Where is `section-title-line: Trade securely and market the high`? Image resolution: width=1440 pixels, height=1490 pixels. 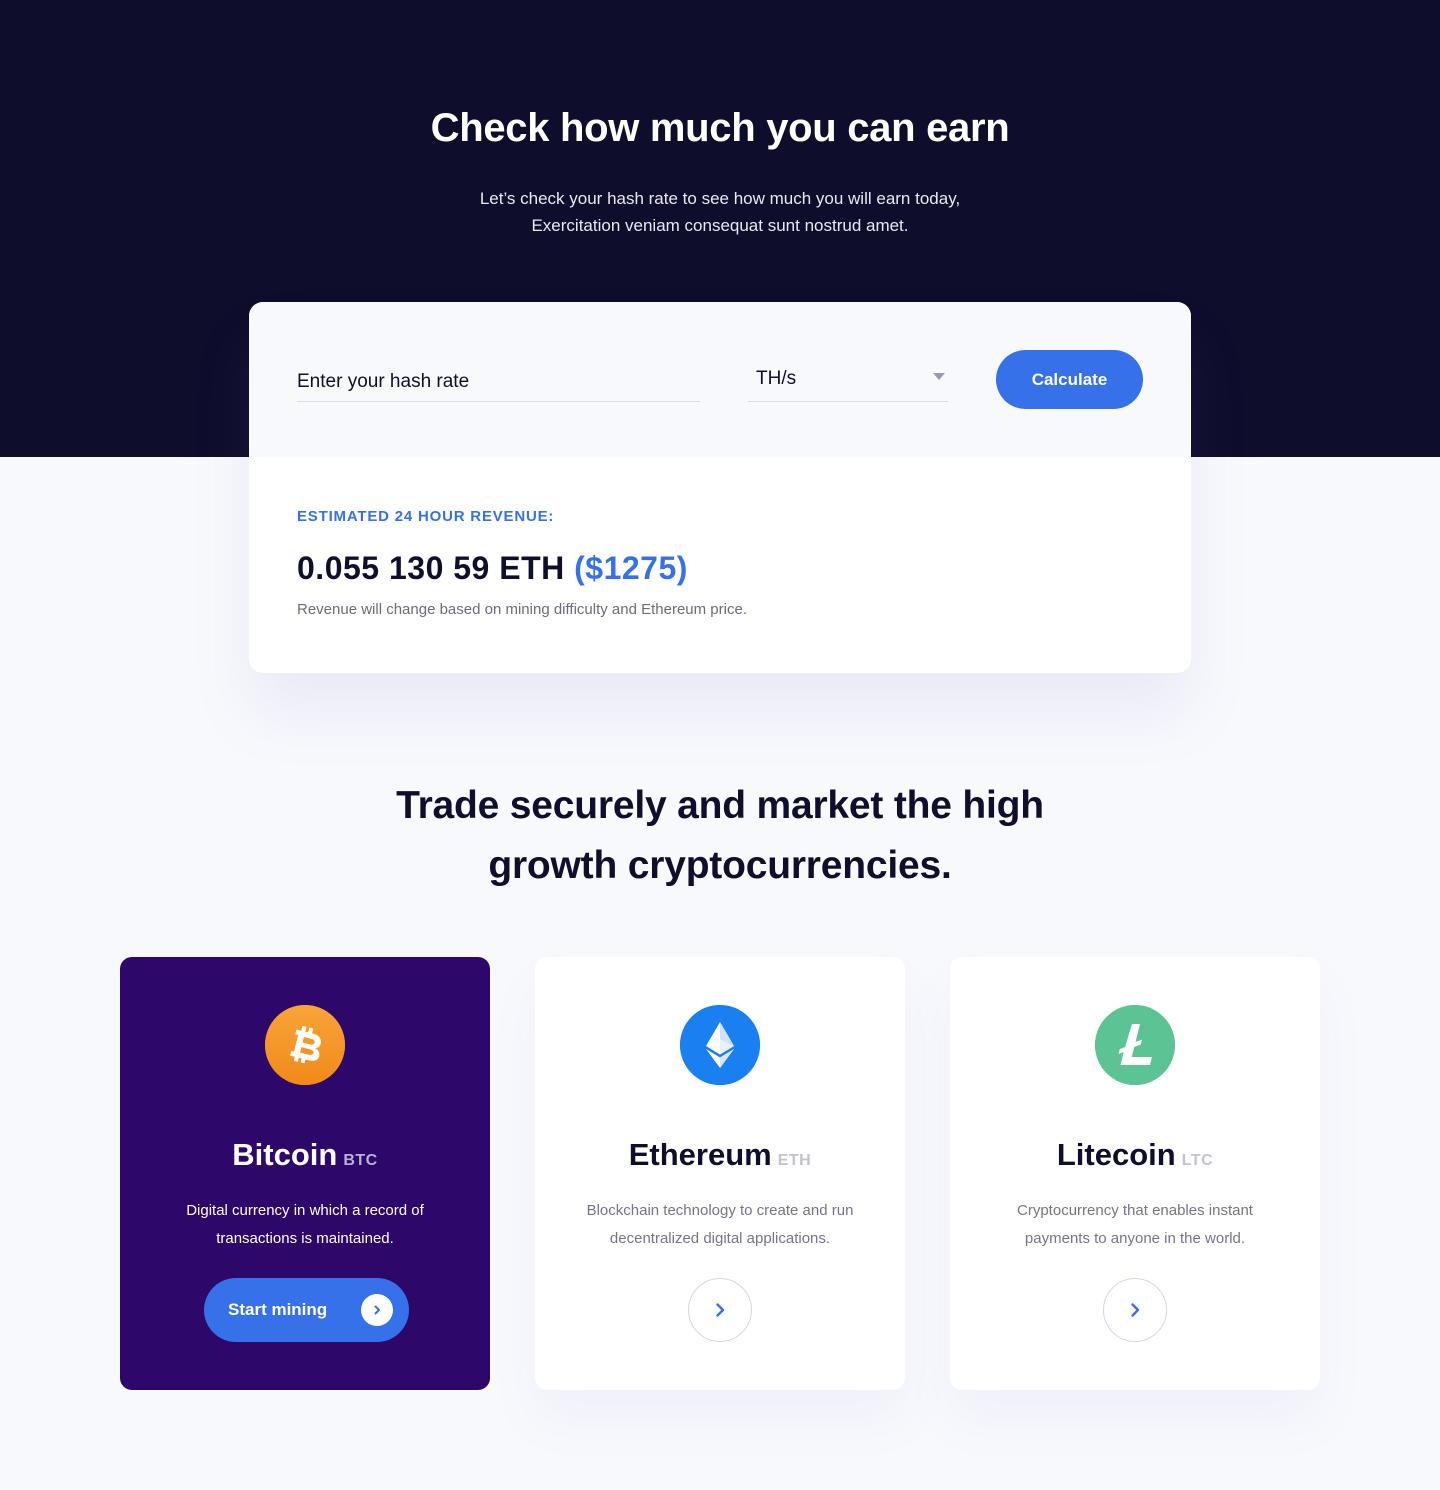
section-title-line: Trade securely and market the high is located at coordinates (720, 805).